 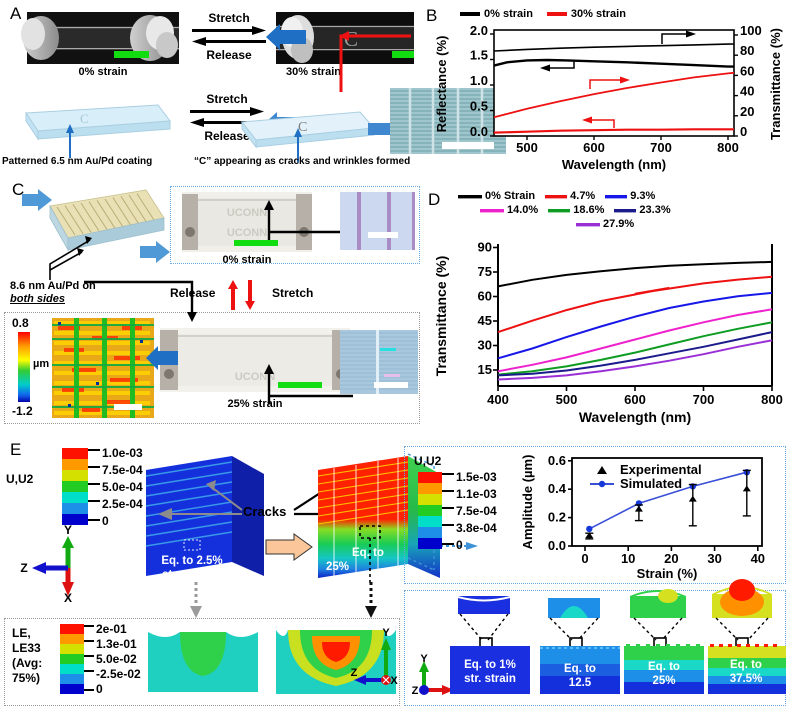 What do you see at coordinates (557, 488) in the screenshot?
I see `svg-text: 0.4` at bounding box center [557, 488].